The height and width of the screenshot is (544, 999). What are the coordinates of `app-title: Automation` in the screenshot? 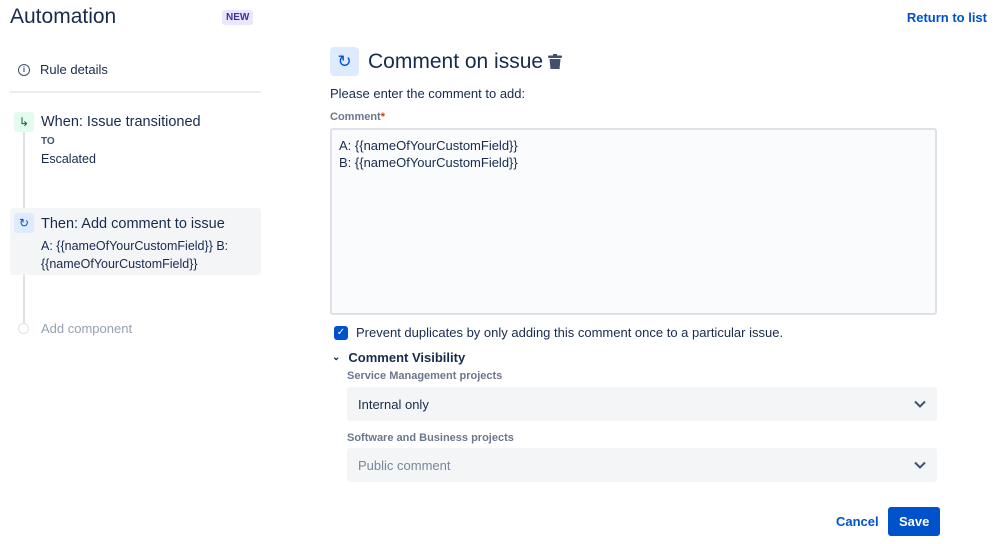 It's located at (63, 16).